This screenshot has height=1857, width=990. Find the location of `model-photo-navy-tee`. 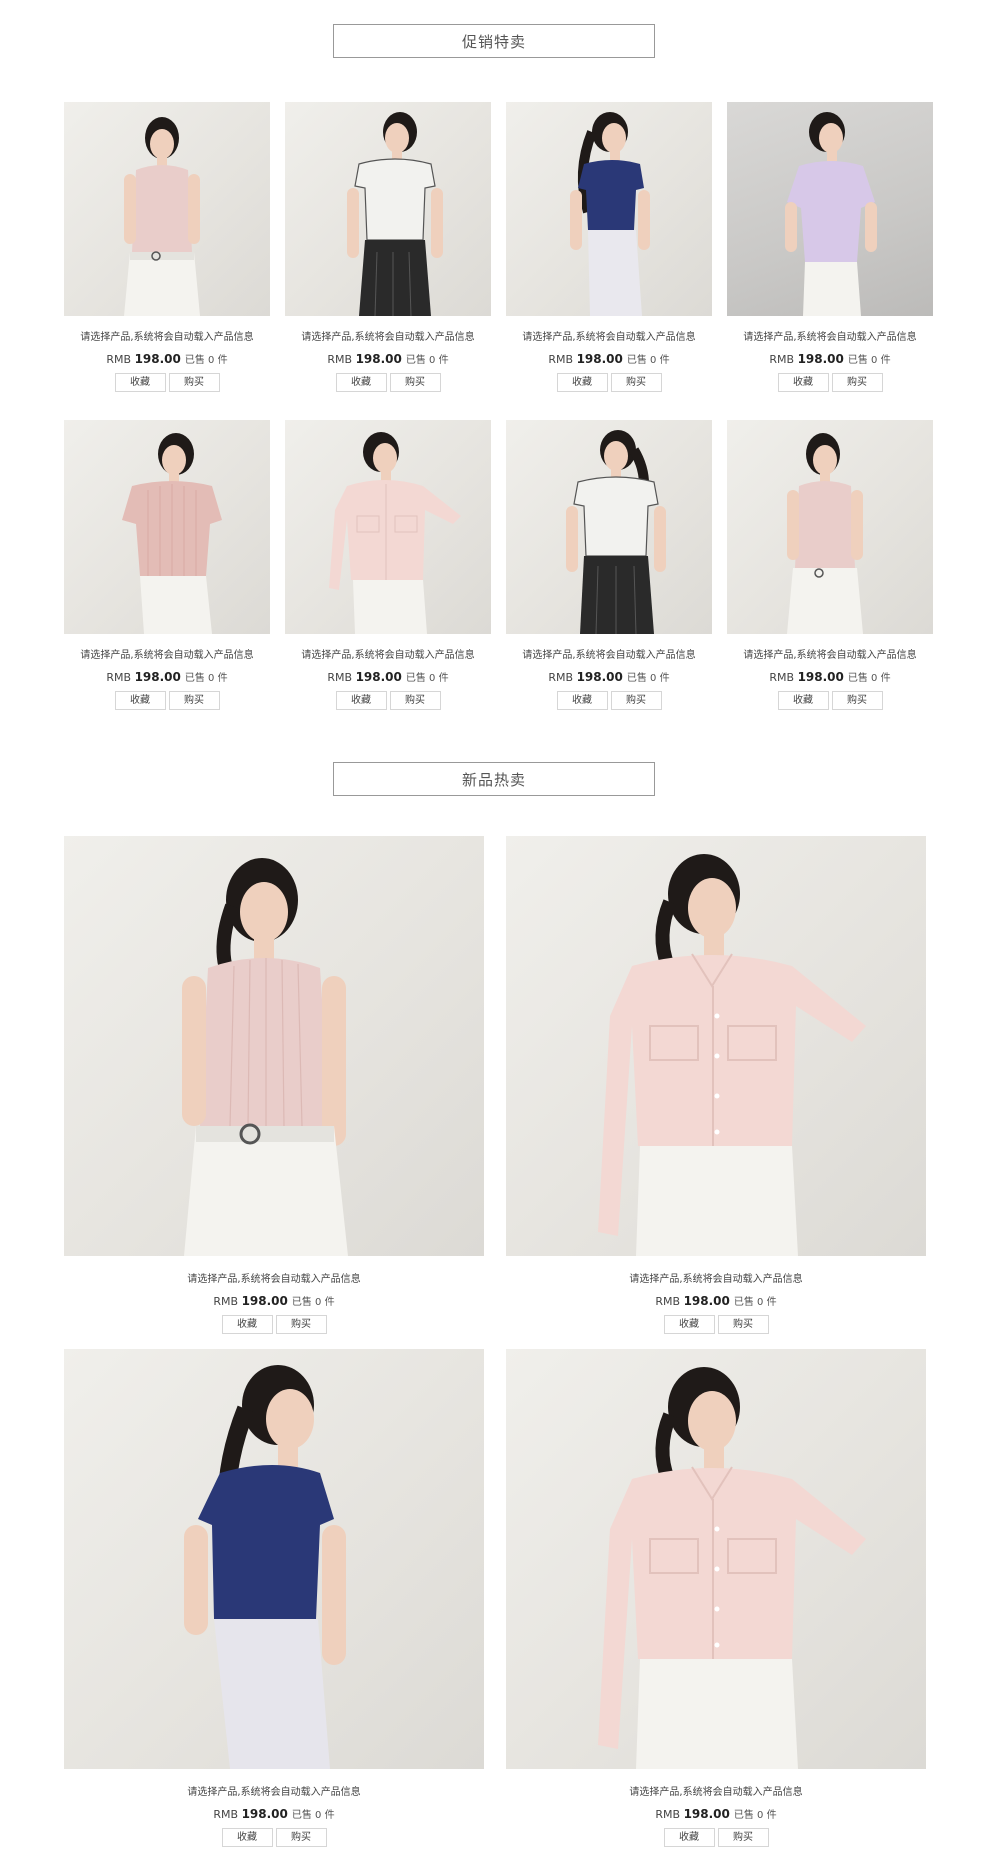

model-photo-navy-tee is located at coordinates (610, 214).